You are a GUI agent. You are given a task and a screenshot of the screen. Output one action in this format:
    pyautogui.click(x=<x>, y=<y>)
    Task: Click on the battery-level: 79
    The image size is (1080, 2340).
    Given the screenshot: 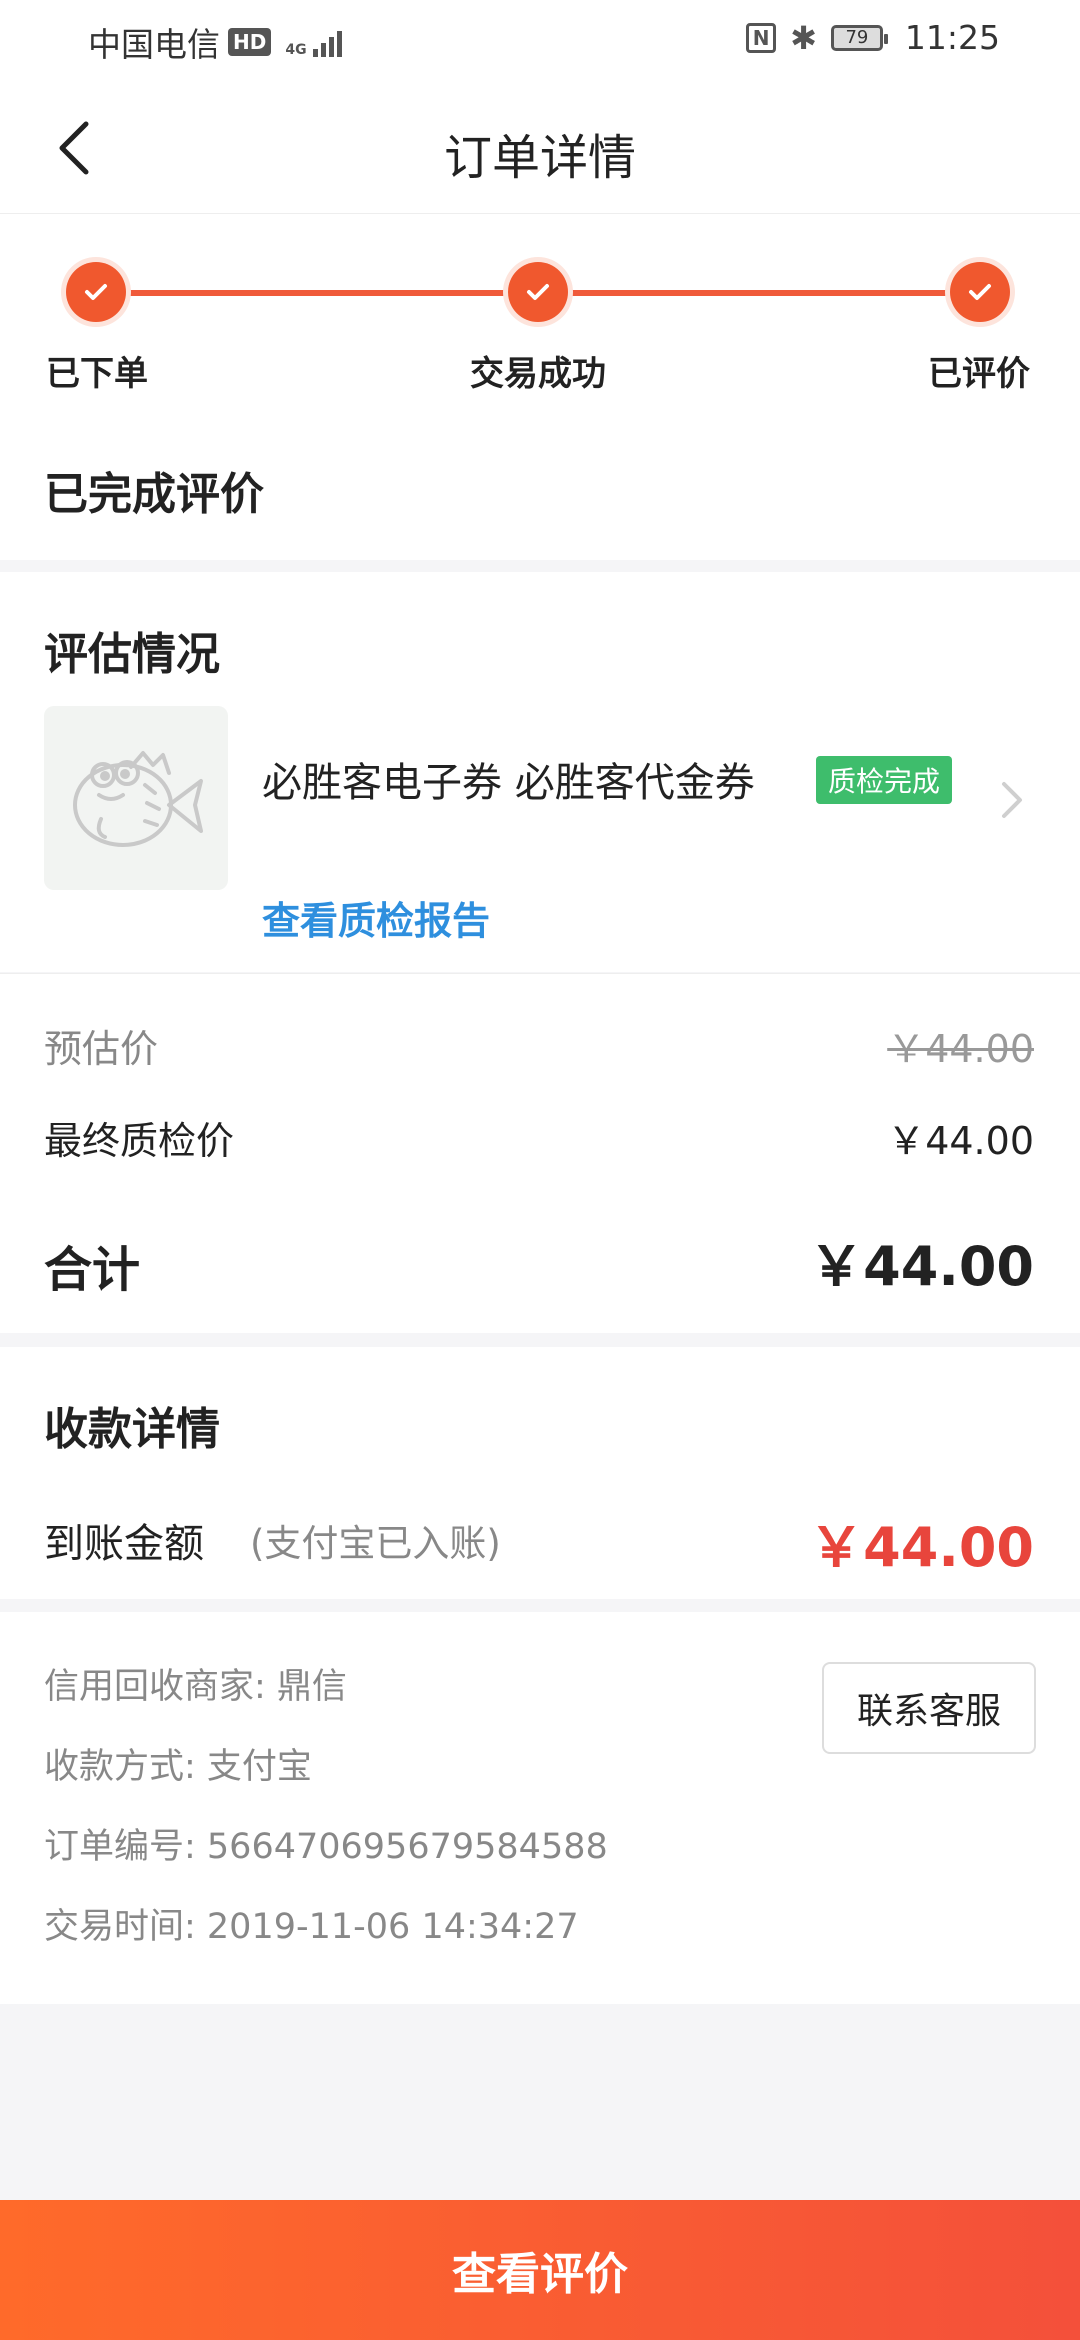 What is the action you would take?
    pyautogui.click(x=857, y=37)
    